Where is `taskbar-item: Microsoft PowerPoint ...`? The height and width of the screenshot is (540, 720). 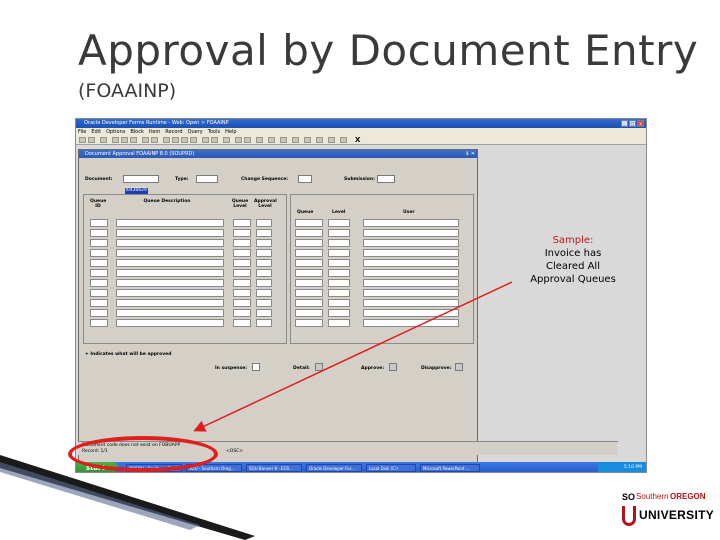 taskbar-item: Microsoft PowerPoint ... is located at coordinates (450, 468).